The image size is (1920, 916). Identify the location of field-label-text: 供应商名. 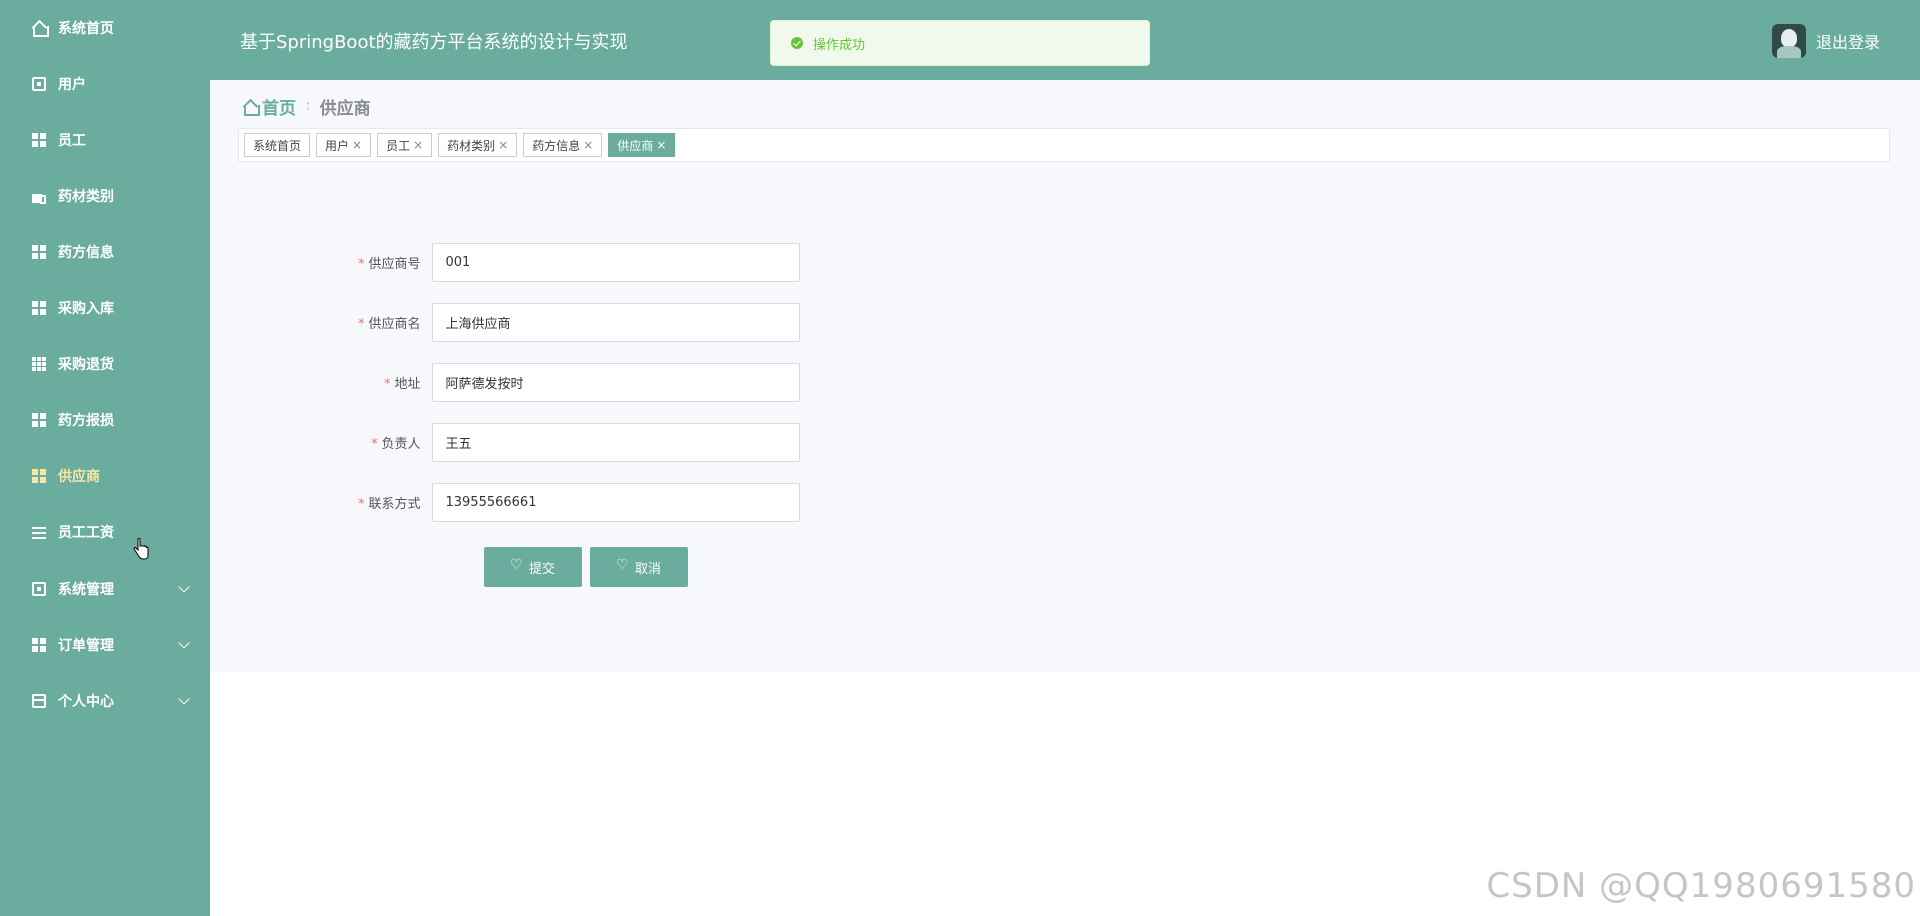
(394, 324).